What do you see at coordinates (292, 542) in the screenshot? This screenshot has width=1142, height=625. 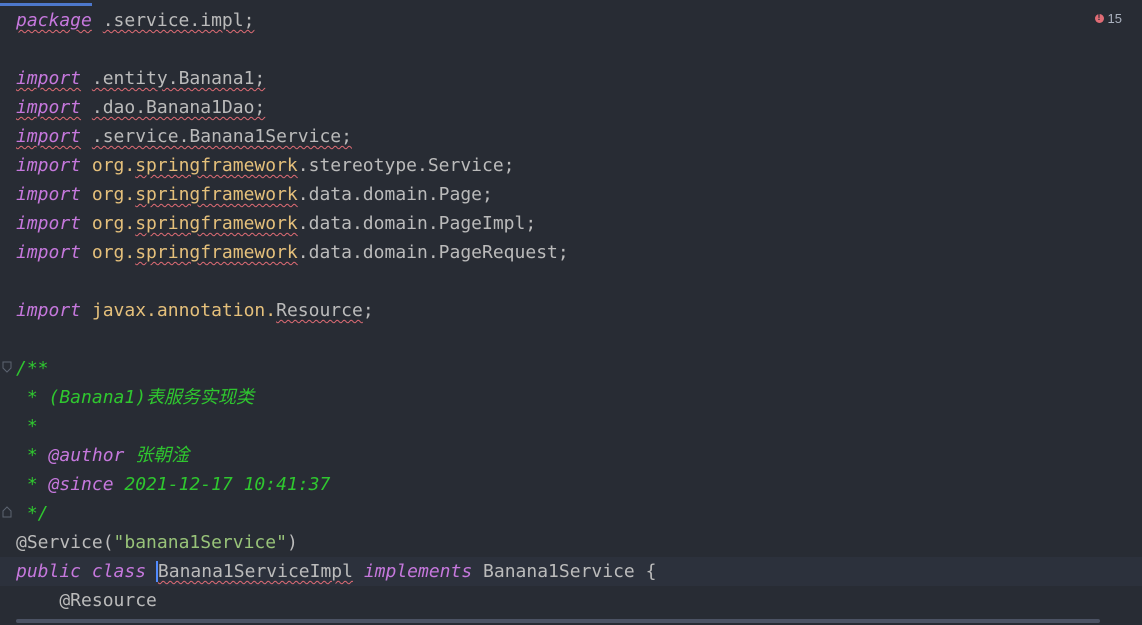 I see `code-token: )` at bounding box center [292, 542].